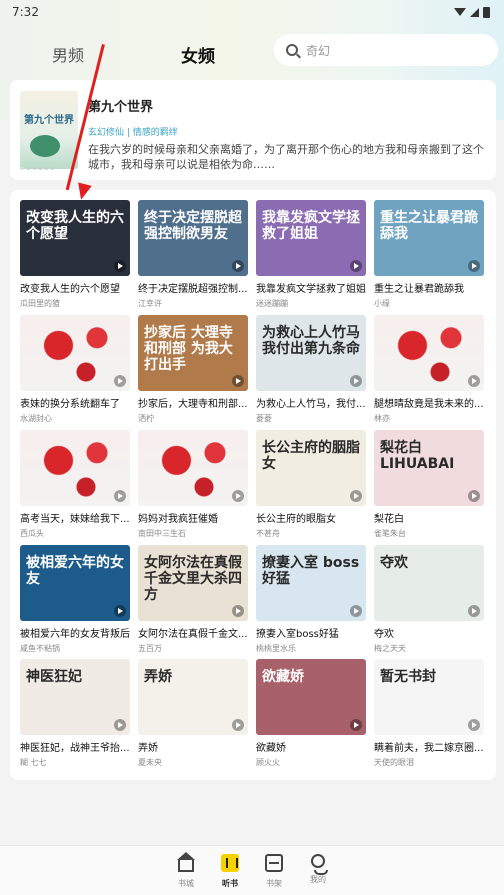  What do you see at coordinates (76, 287) in the screenshot?
I see `book-title: 改变我人生的六个愿望` at bounding box center [76, 287].